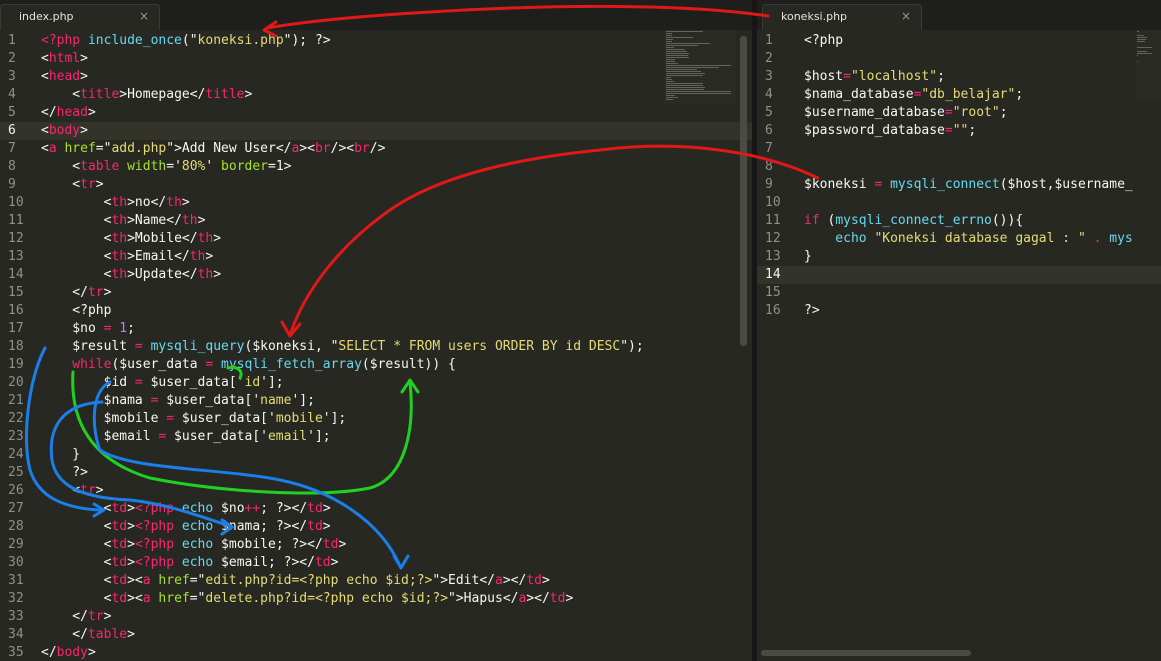 The width and height of the screenshot is (1161, 661). Describe the element at coordinates (743, 191) in the screenshot. I see `vertical-scrollbar` at that location.